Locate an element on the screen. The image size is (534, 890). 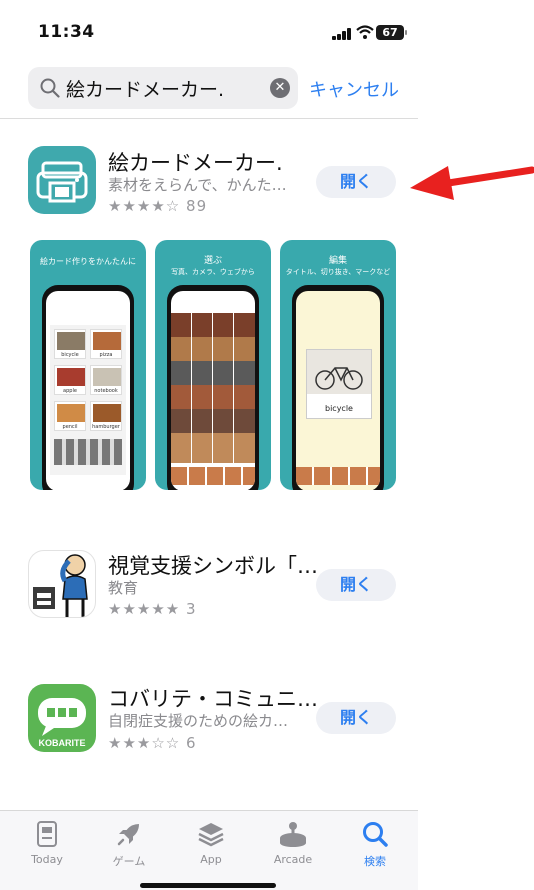
rating-stars: ★★★★★ is located at coordinates (144, 609).